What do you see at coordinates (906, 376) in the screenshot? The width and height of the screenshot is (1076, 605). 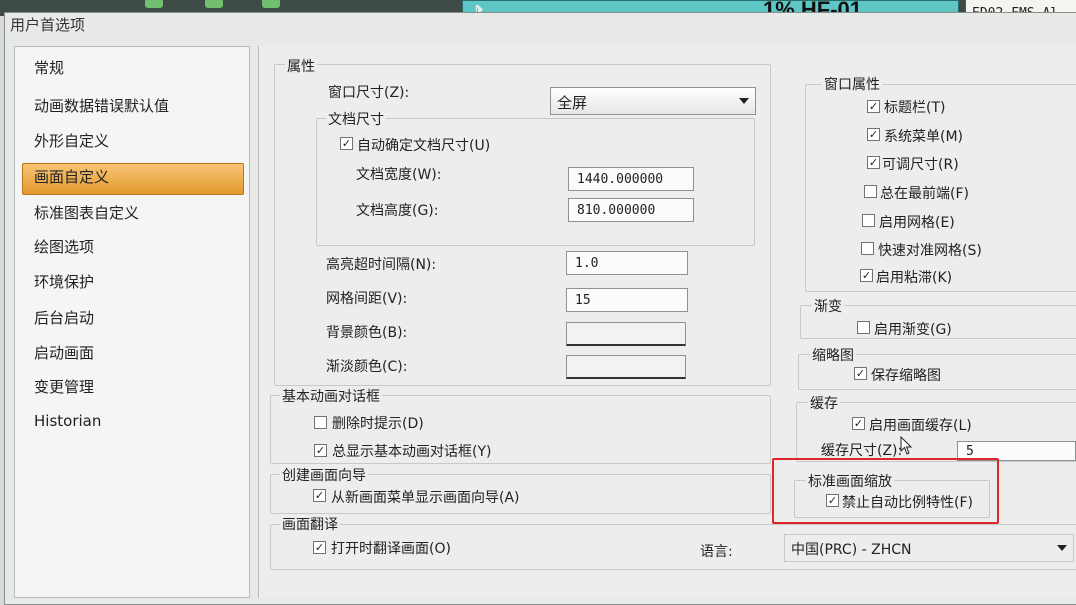 I see `save-thumbnail-label: 保存缩略图` at bounding box center [906, 376].